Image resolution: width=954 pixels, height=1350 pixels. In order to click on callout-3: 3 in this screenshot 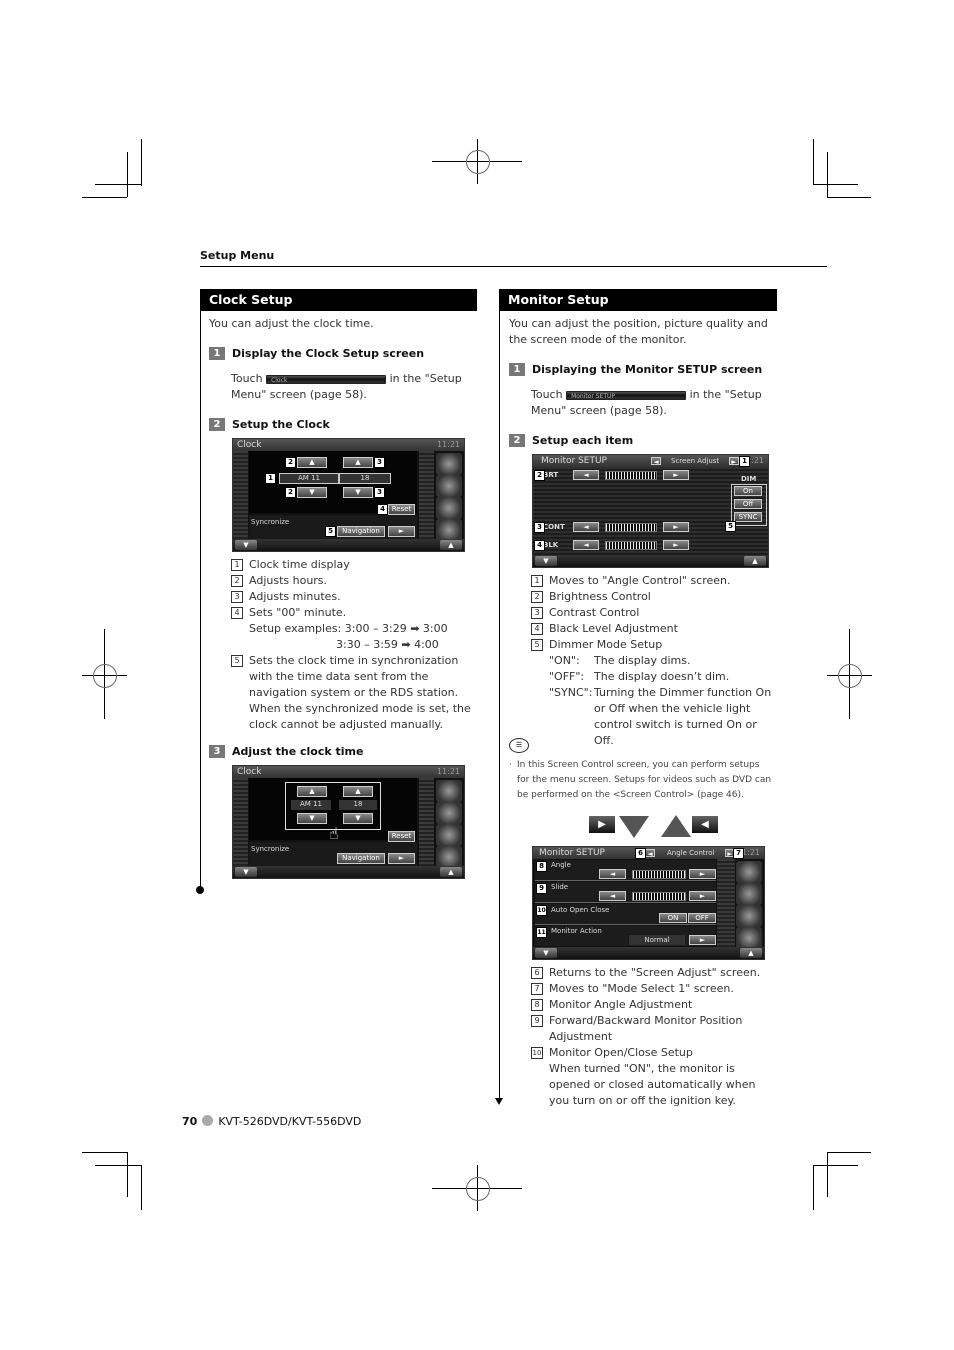, I will do `click(379, 492)`.